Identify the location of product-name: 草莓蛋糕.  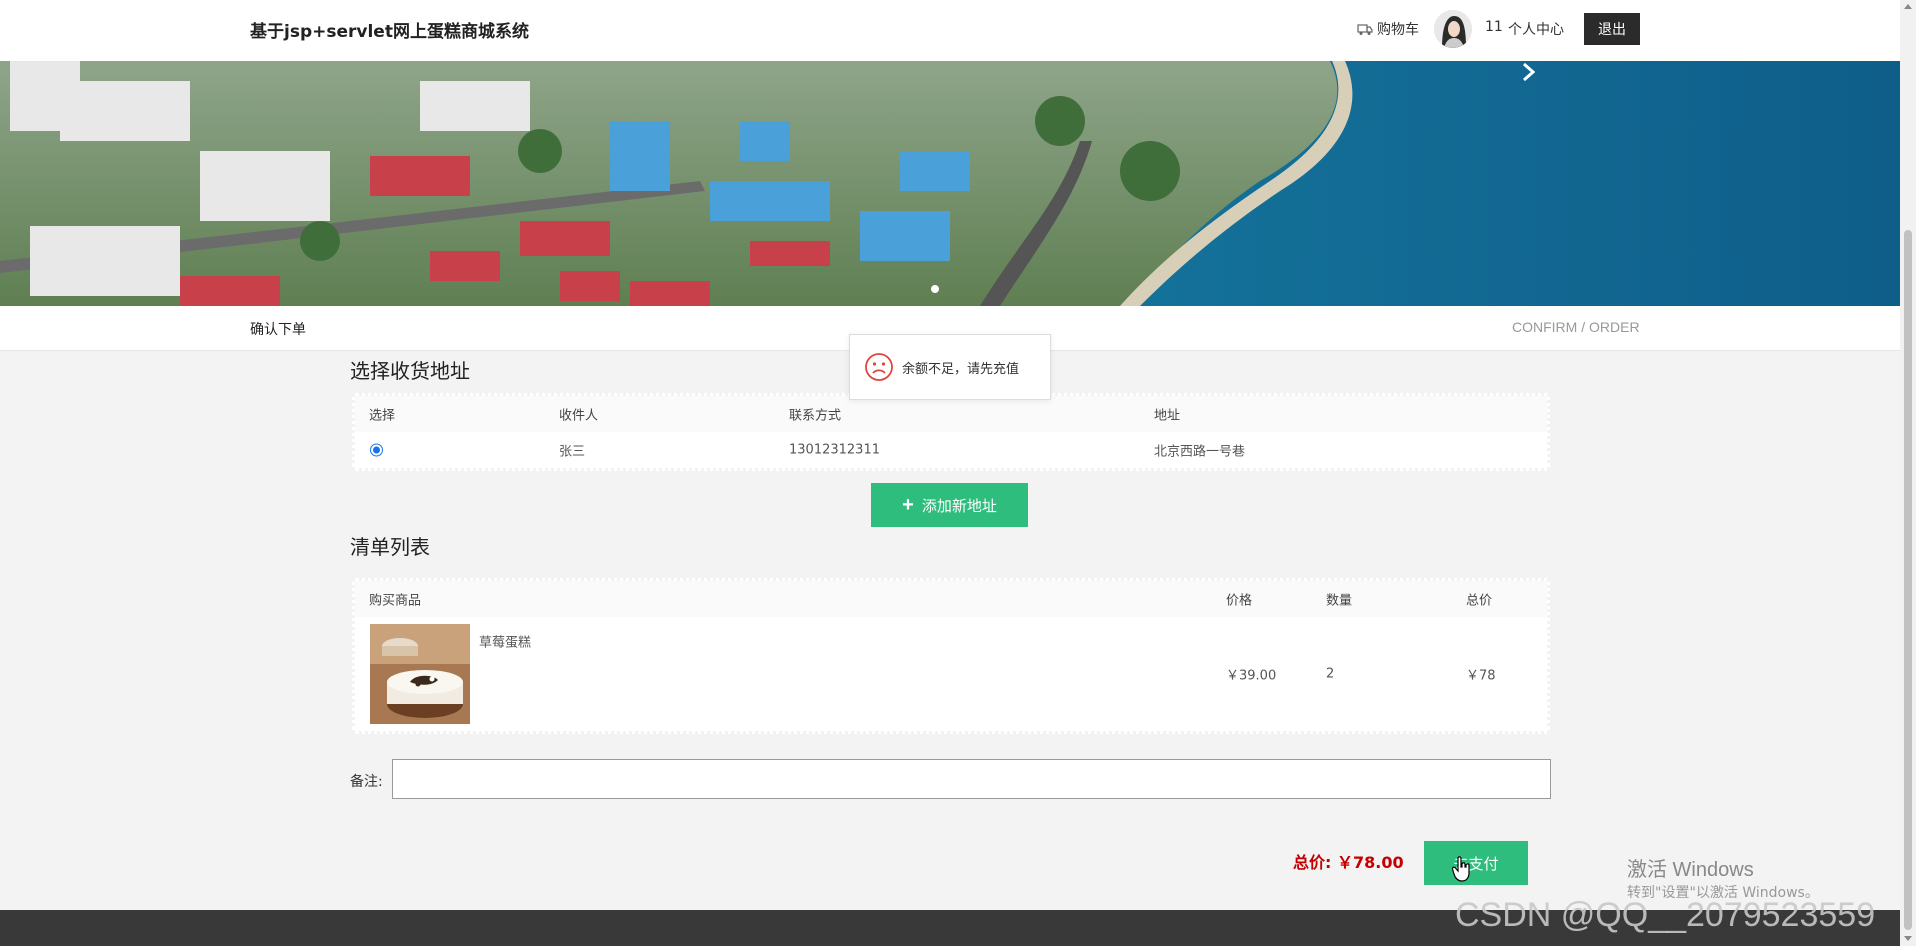
(505, 641).